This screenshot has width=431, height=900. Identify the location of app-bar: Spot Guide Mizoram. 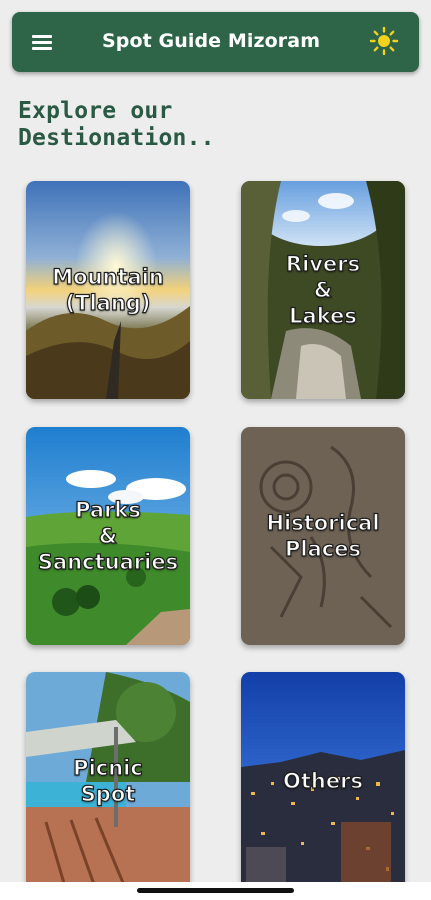
(215, 42).